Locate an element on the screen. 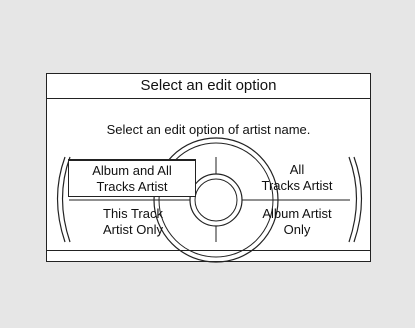 Image resolution: width=415 pixels, height=328 pixels. option-album-and-all-tracks-artist-label: Album and All Tracks Artist is located at coordinates (132, 178).